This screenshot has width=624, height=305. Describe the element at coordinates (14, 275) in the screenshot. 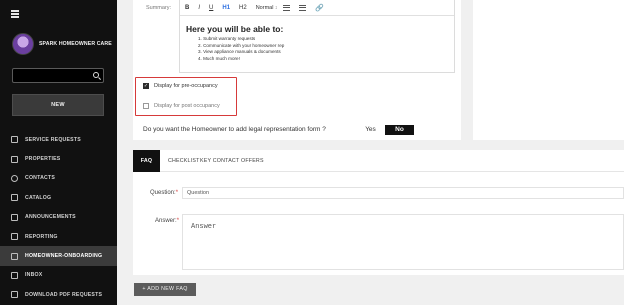

I see `inbox-icon` at that location.